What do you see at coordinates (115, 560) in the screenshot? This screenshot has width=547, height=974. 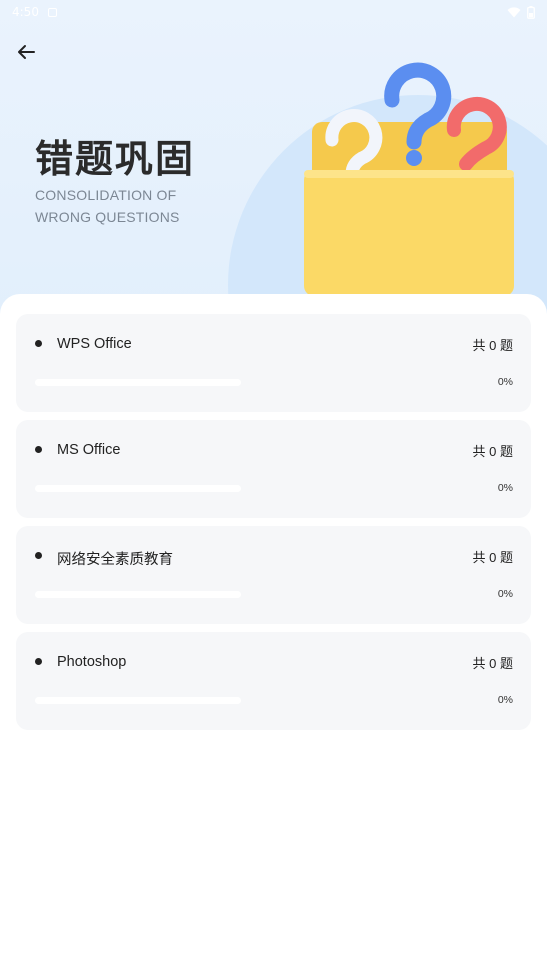 I see `subject-title: 网络安全素质教育` at bounding box center [115, 560].